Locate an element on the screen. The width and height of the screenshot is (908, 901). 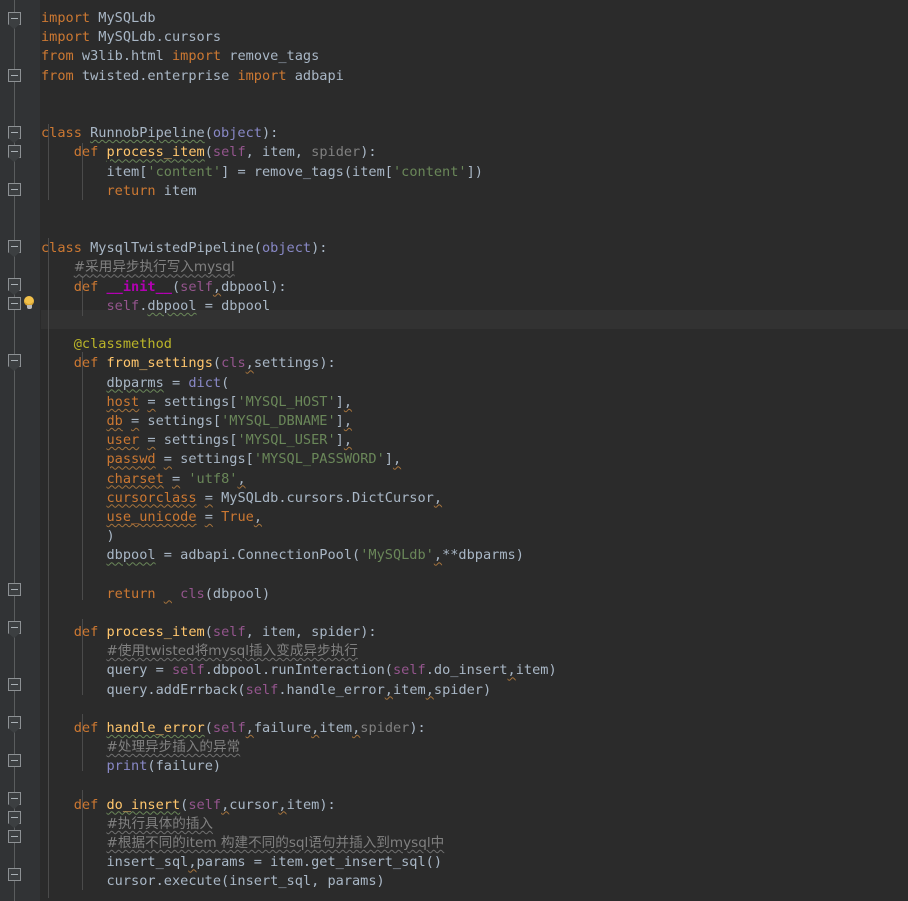
fold-marker-do-insert-end is located at coordinates (14, 836).